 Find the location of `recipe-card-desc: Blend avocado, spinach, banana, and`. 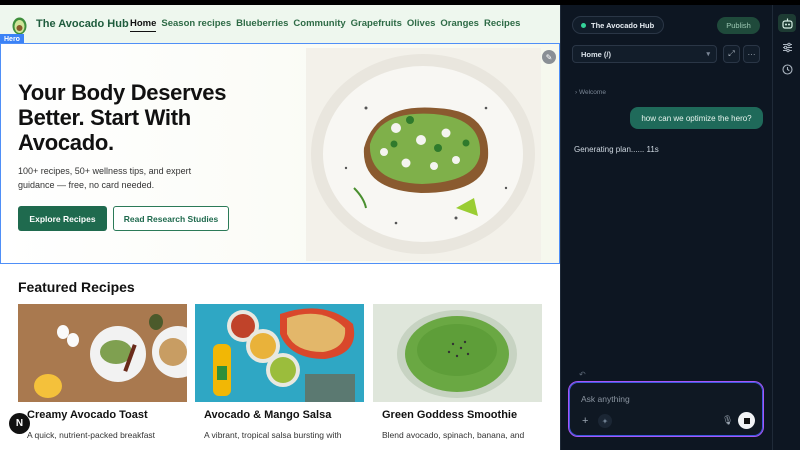

recipe-card-desc: Blend avocado, spinach, banana, and is located at coordinates (453, 435).